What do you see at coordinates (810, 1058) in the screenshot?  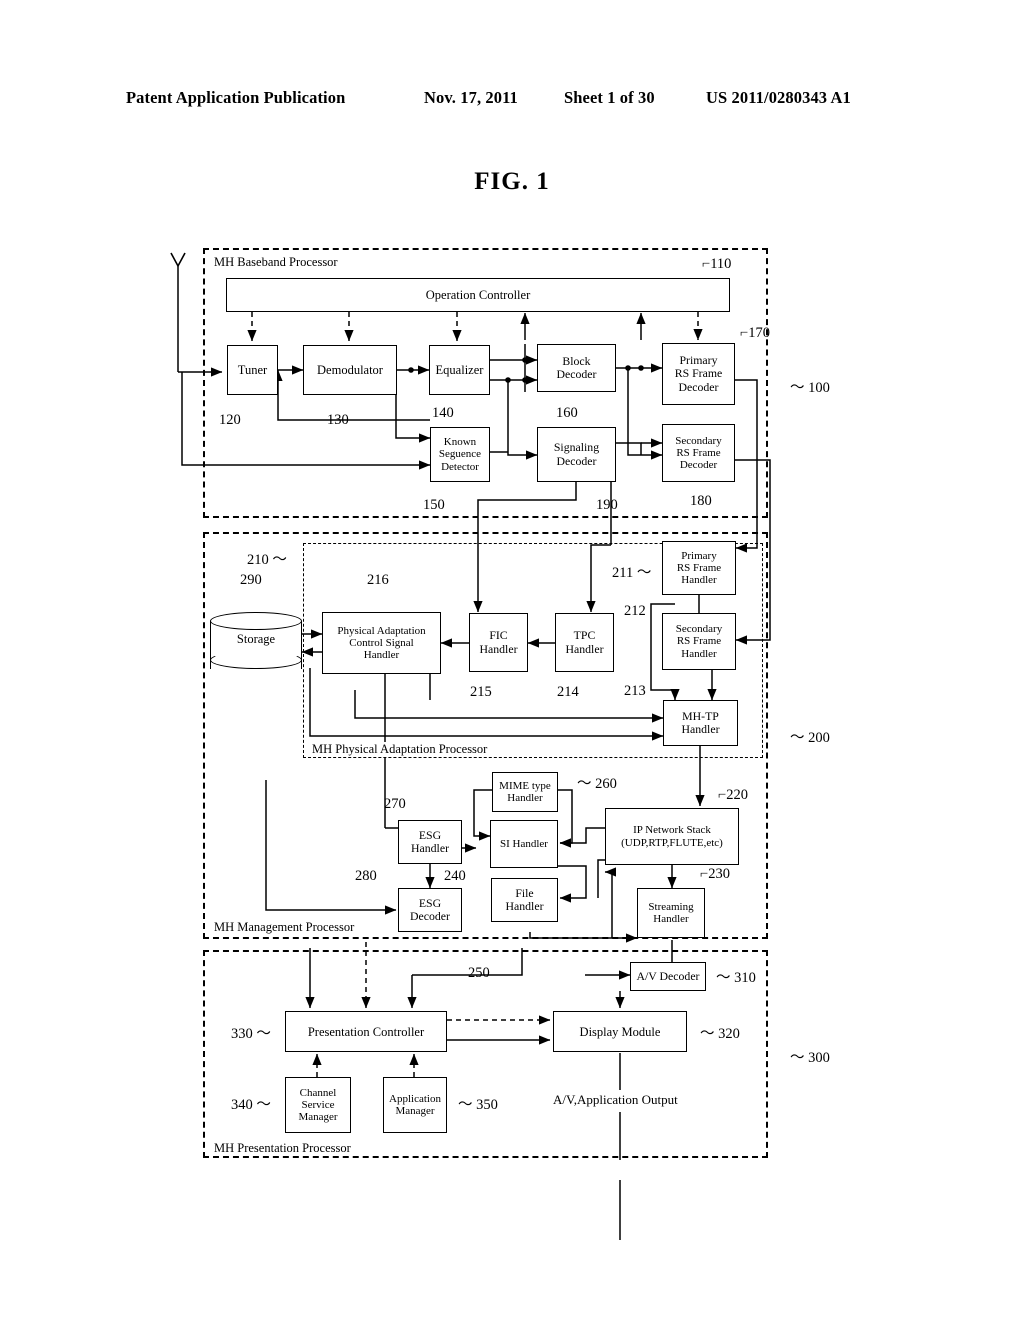 I see `ref-300: 〜 300` at bounding box center [810, 1058].